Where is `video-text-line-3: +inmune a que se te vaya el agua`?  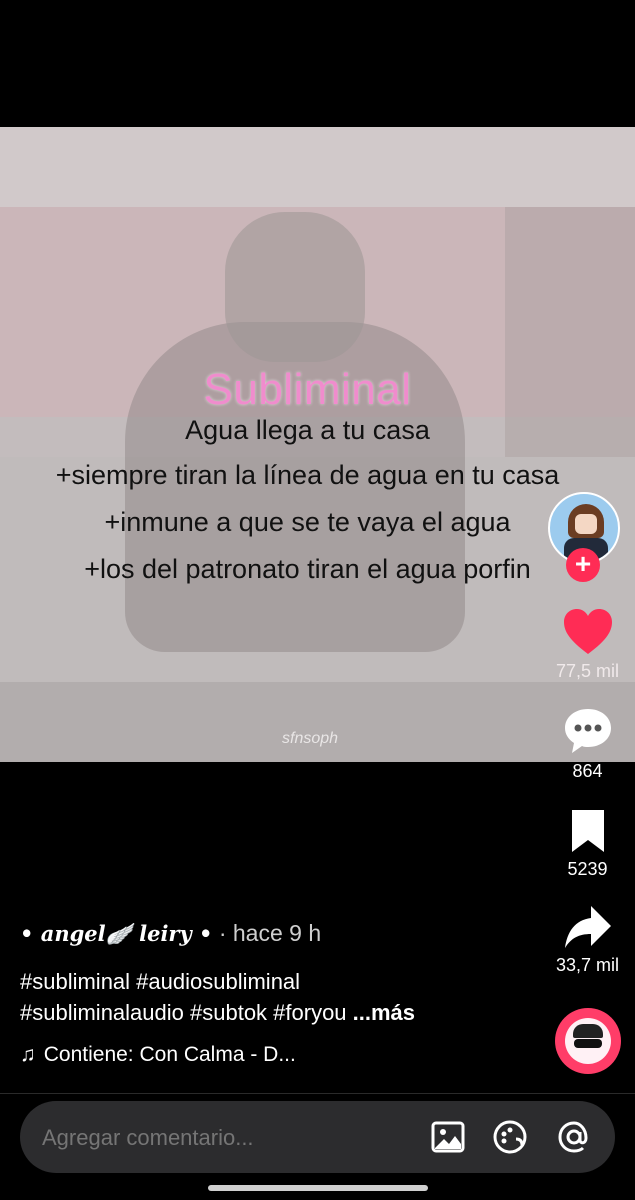
video-text-line-3: +inmune a que se te vaya el agua is located at coordinates (307, 522).